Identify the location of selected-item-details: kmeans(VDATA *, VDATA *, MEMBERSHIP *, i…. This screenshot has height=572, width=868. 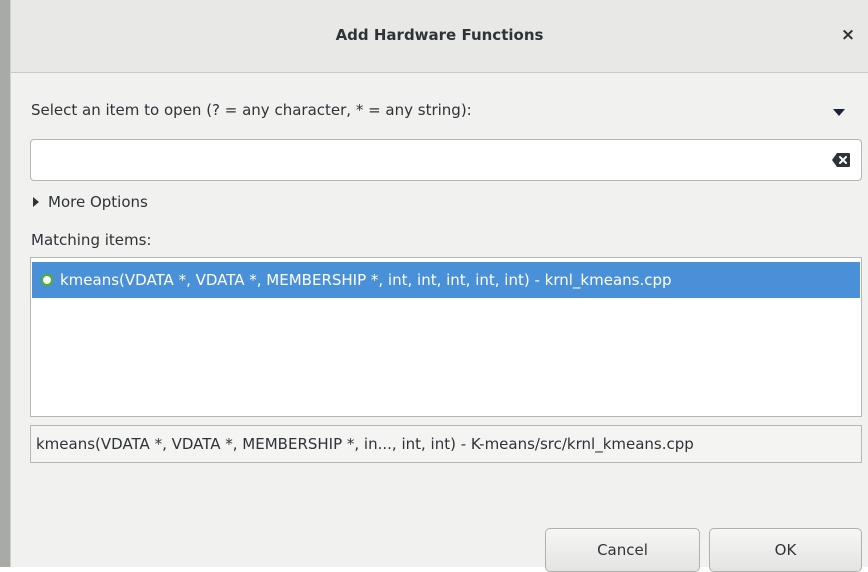
(446, 444).